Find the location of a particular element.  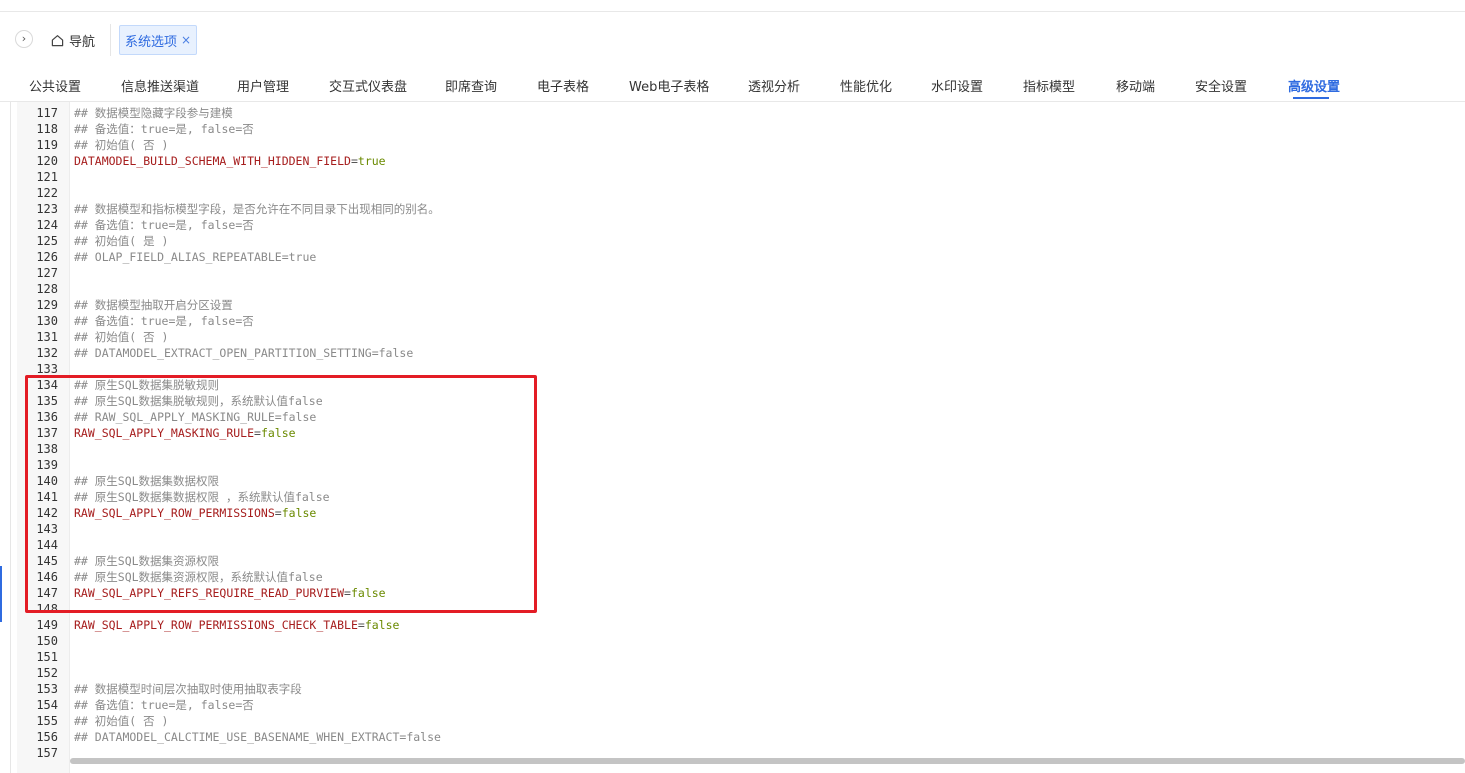

line-number: 118 is located at coordinates (47, 129).